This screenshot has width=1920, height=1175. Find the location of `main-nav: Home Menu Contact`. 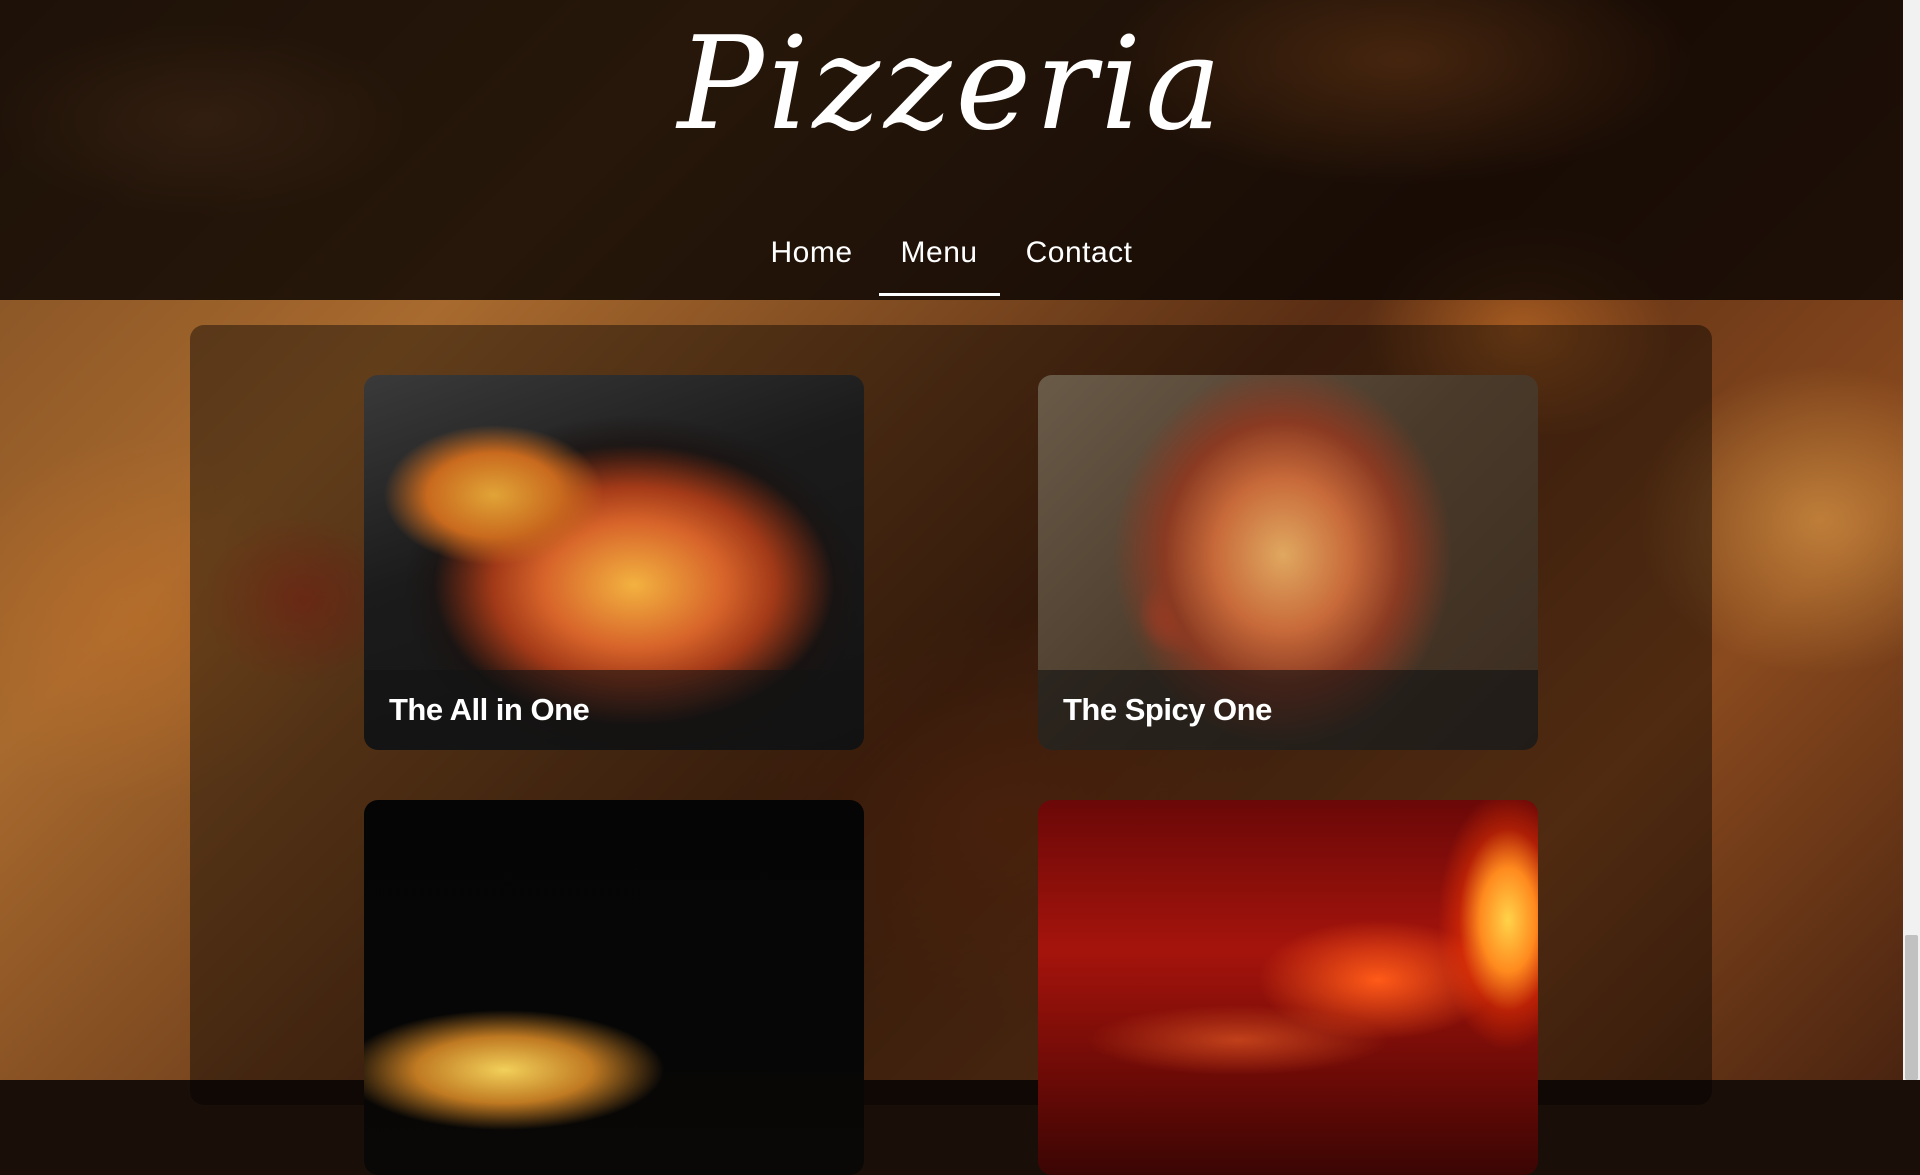

main-nav: Home Menu Contact is located at coordinates (951, 259).